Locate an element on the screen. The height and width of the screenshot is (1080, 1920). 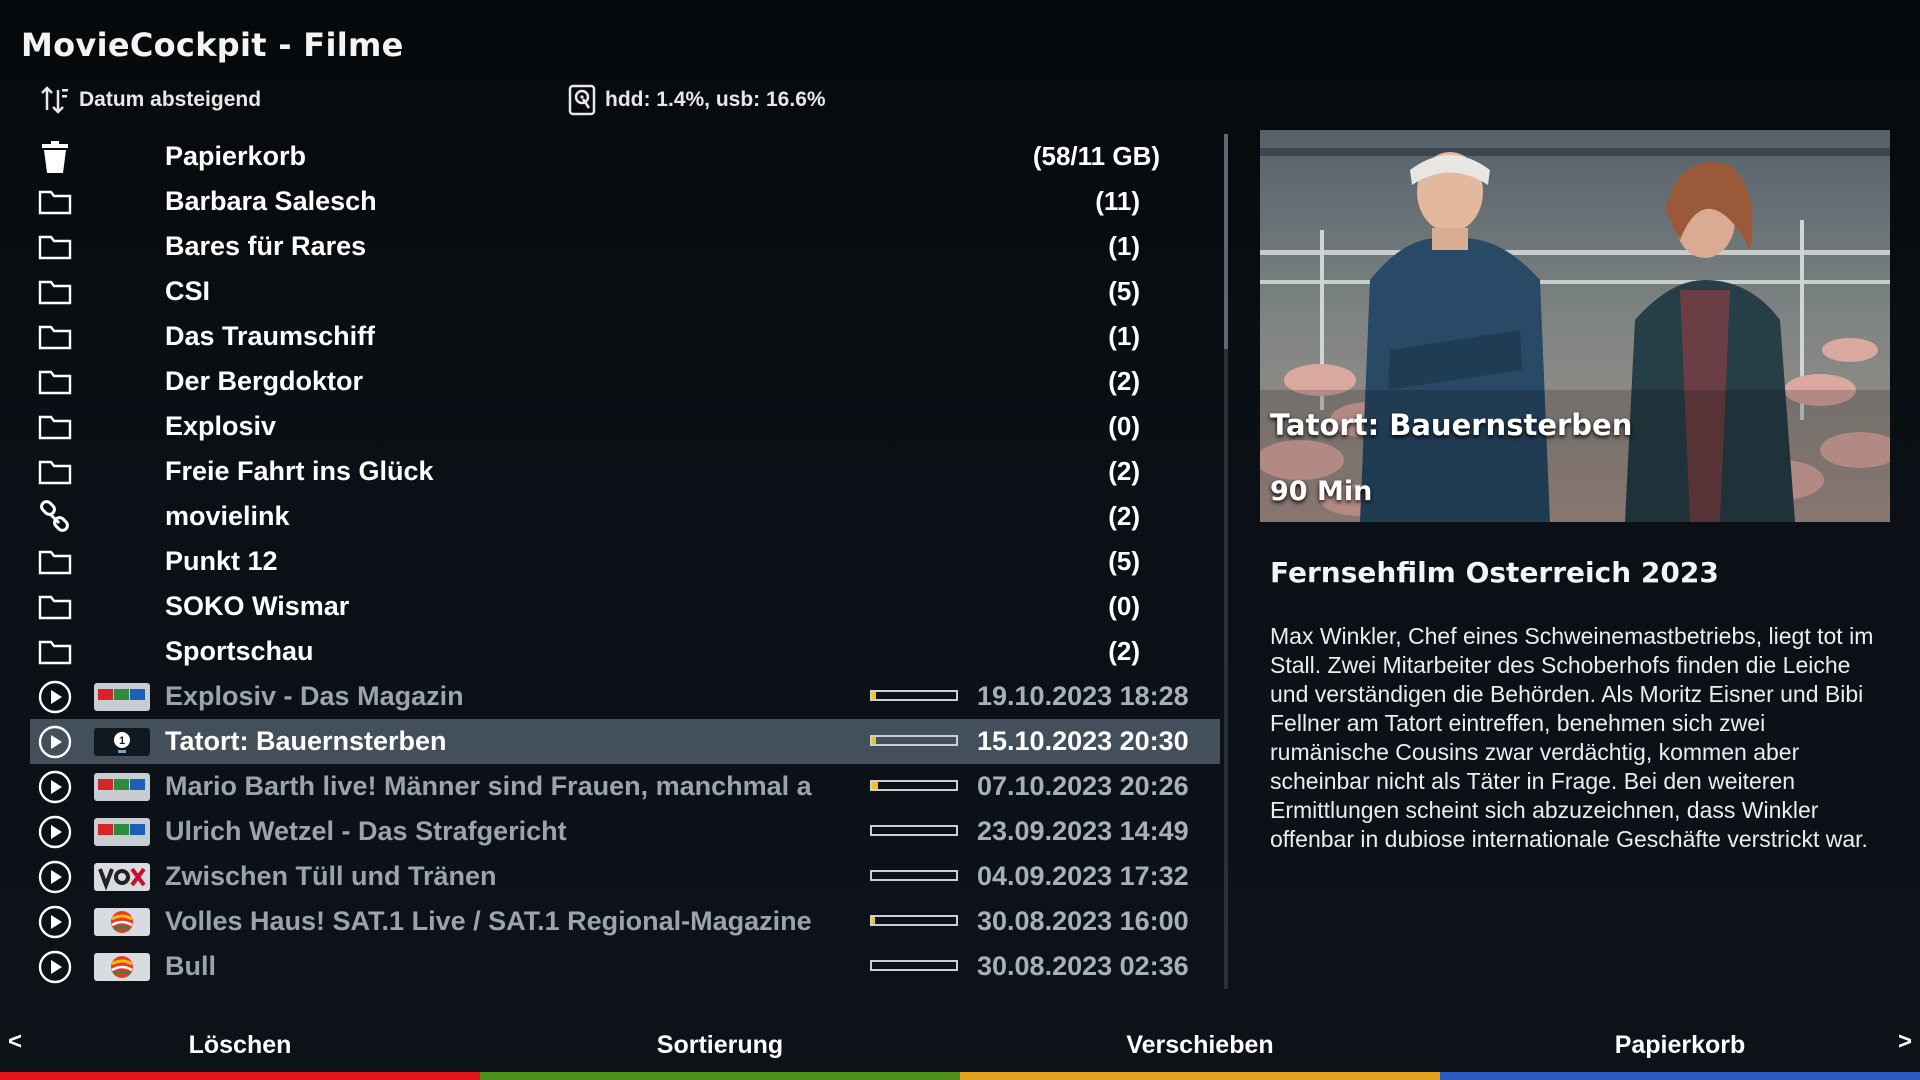
item-date: 07.10.2023 20:26 is located at coordinates (1083, 786).